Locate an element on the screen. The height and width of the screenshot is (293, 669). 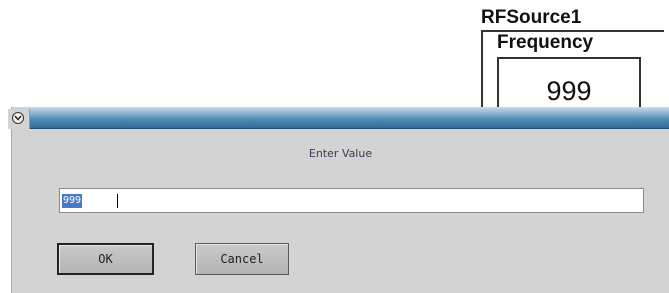
cancel-button: Cancel is located at coordinates (242, 259).